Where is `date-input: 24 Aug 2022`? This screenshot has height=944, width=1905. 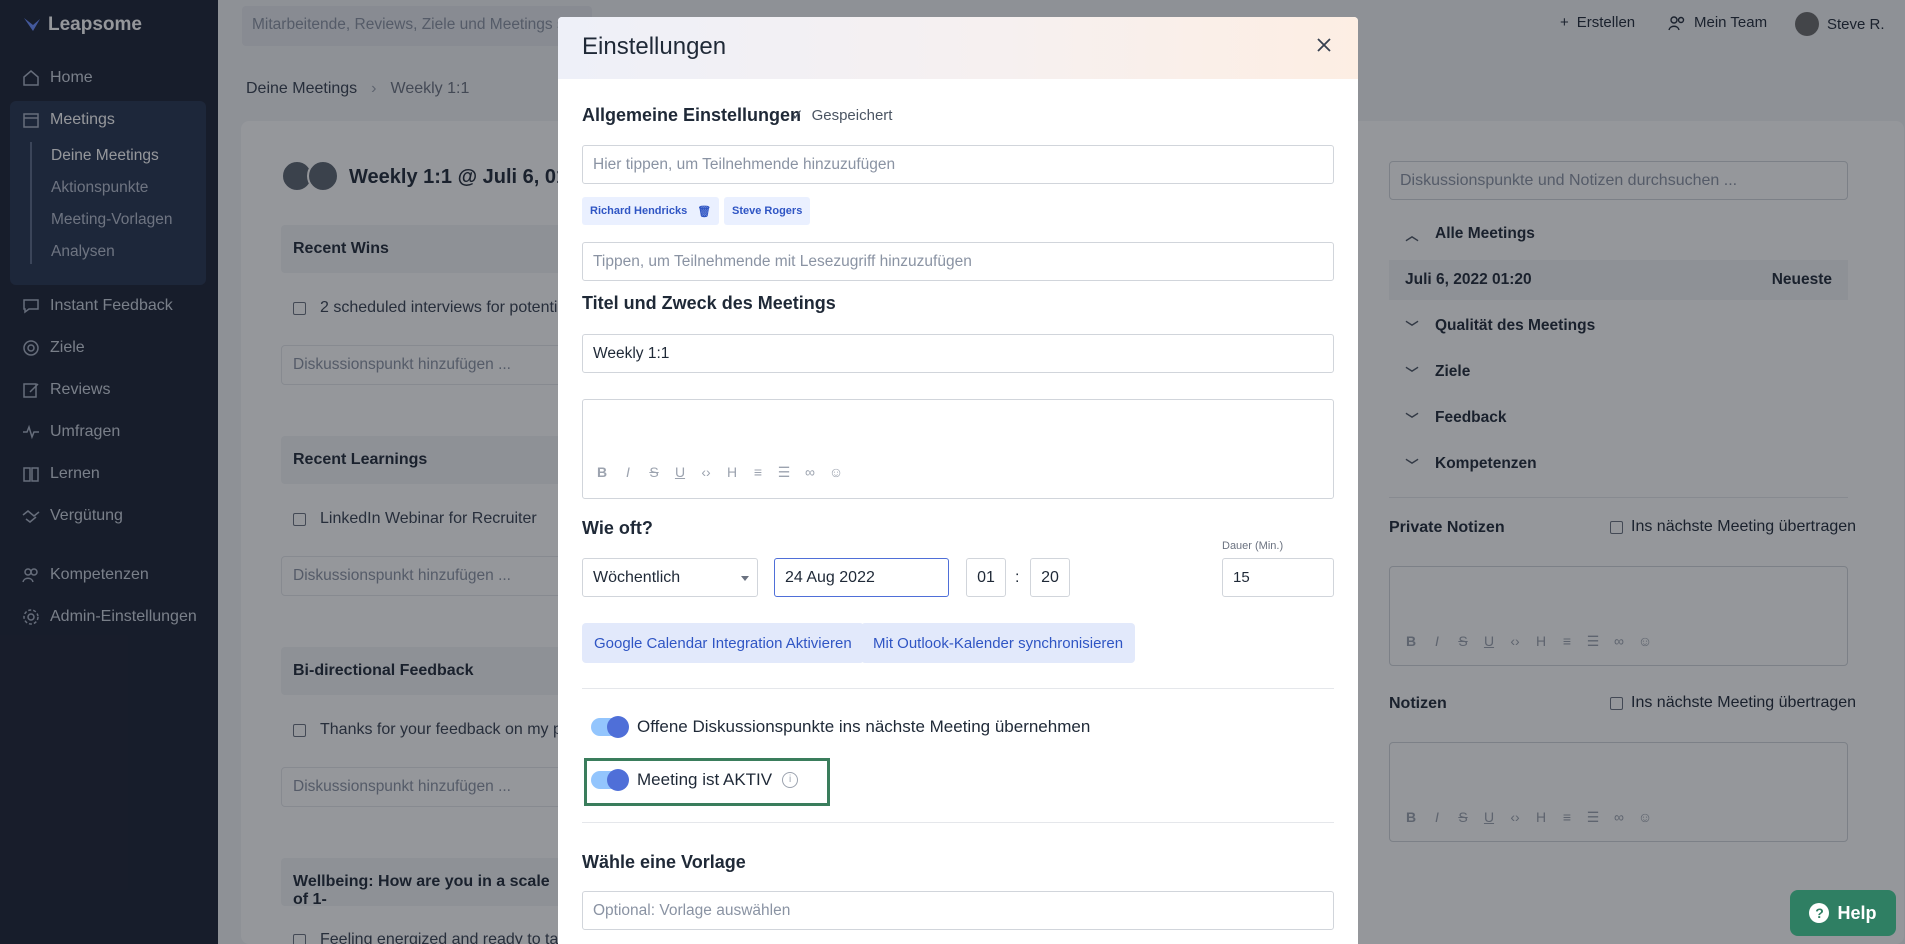 date-input: 24 Aug 2022 is located at coordinates (861, 577).